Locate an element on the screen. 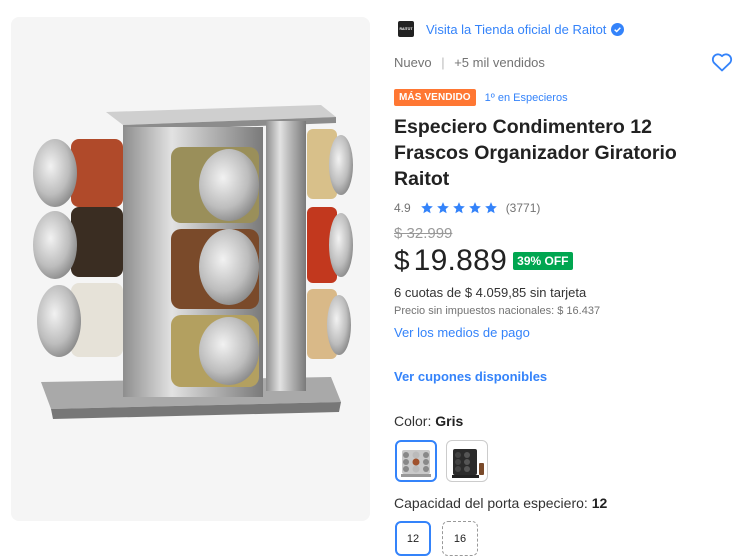 The width and height of the screenshot is (748, 560). badge-row: MÁS VENDIDO 1º en Especieros is located at coordinates (481, 97).